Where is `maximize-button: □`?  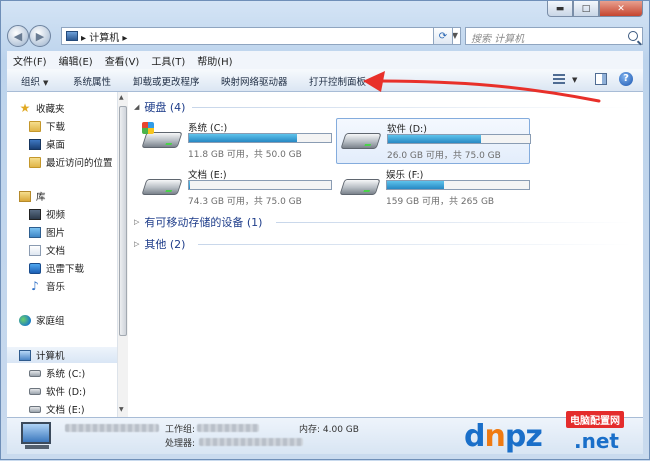 maximize-button: □ is located at coordinates (586, 9).